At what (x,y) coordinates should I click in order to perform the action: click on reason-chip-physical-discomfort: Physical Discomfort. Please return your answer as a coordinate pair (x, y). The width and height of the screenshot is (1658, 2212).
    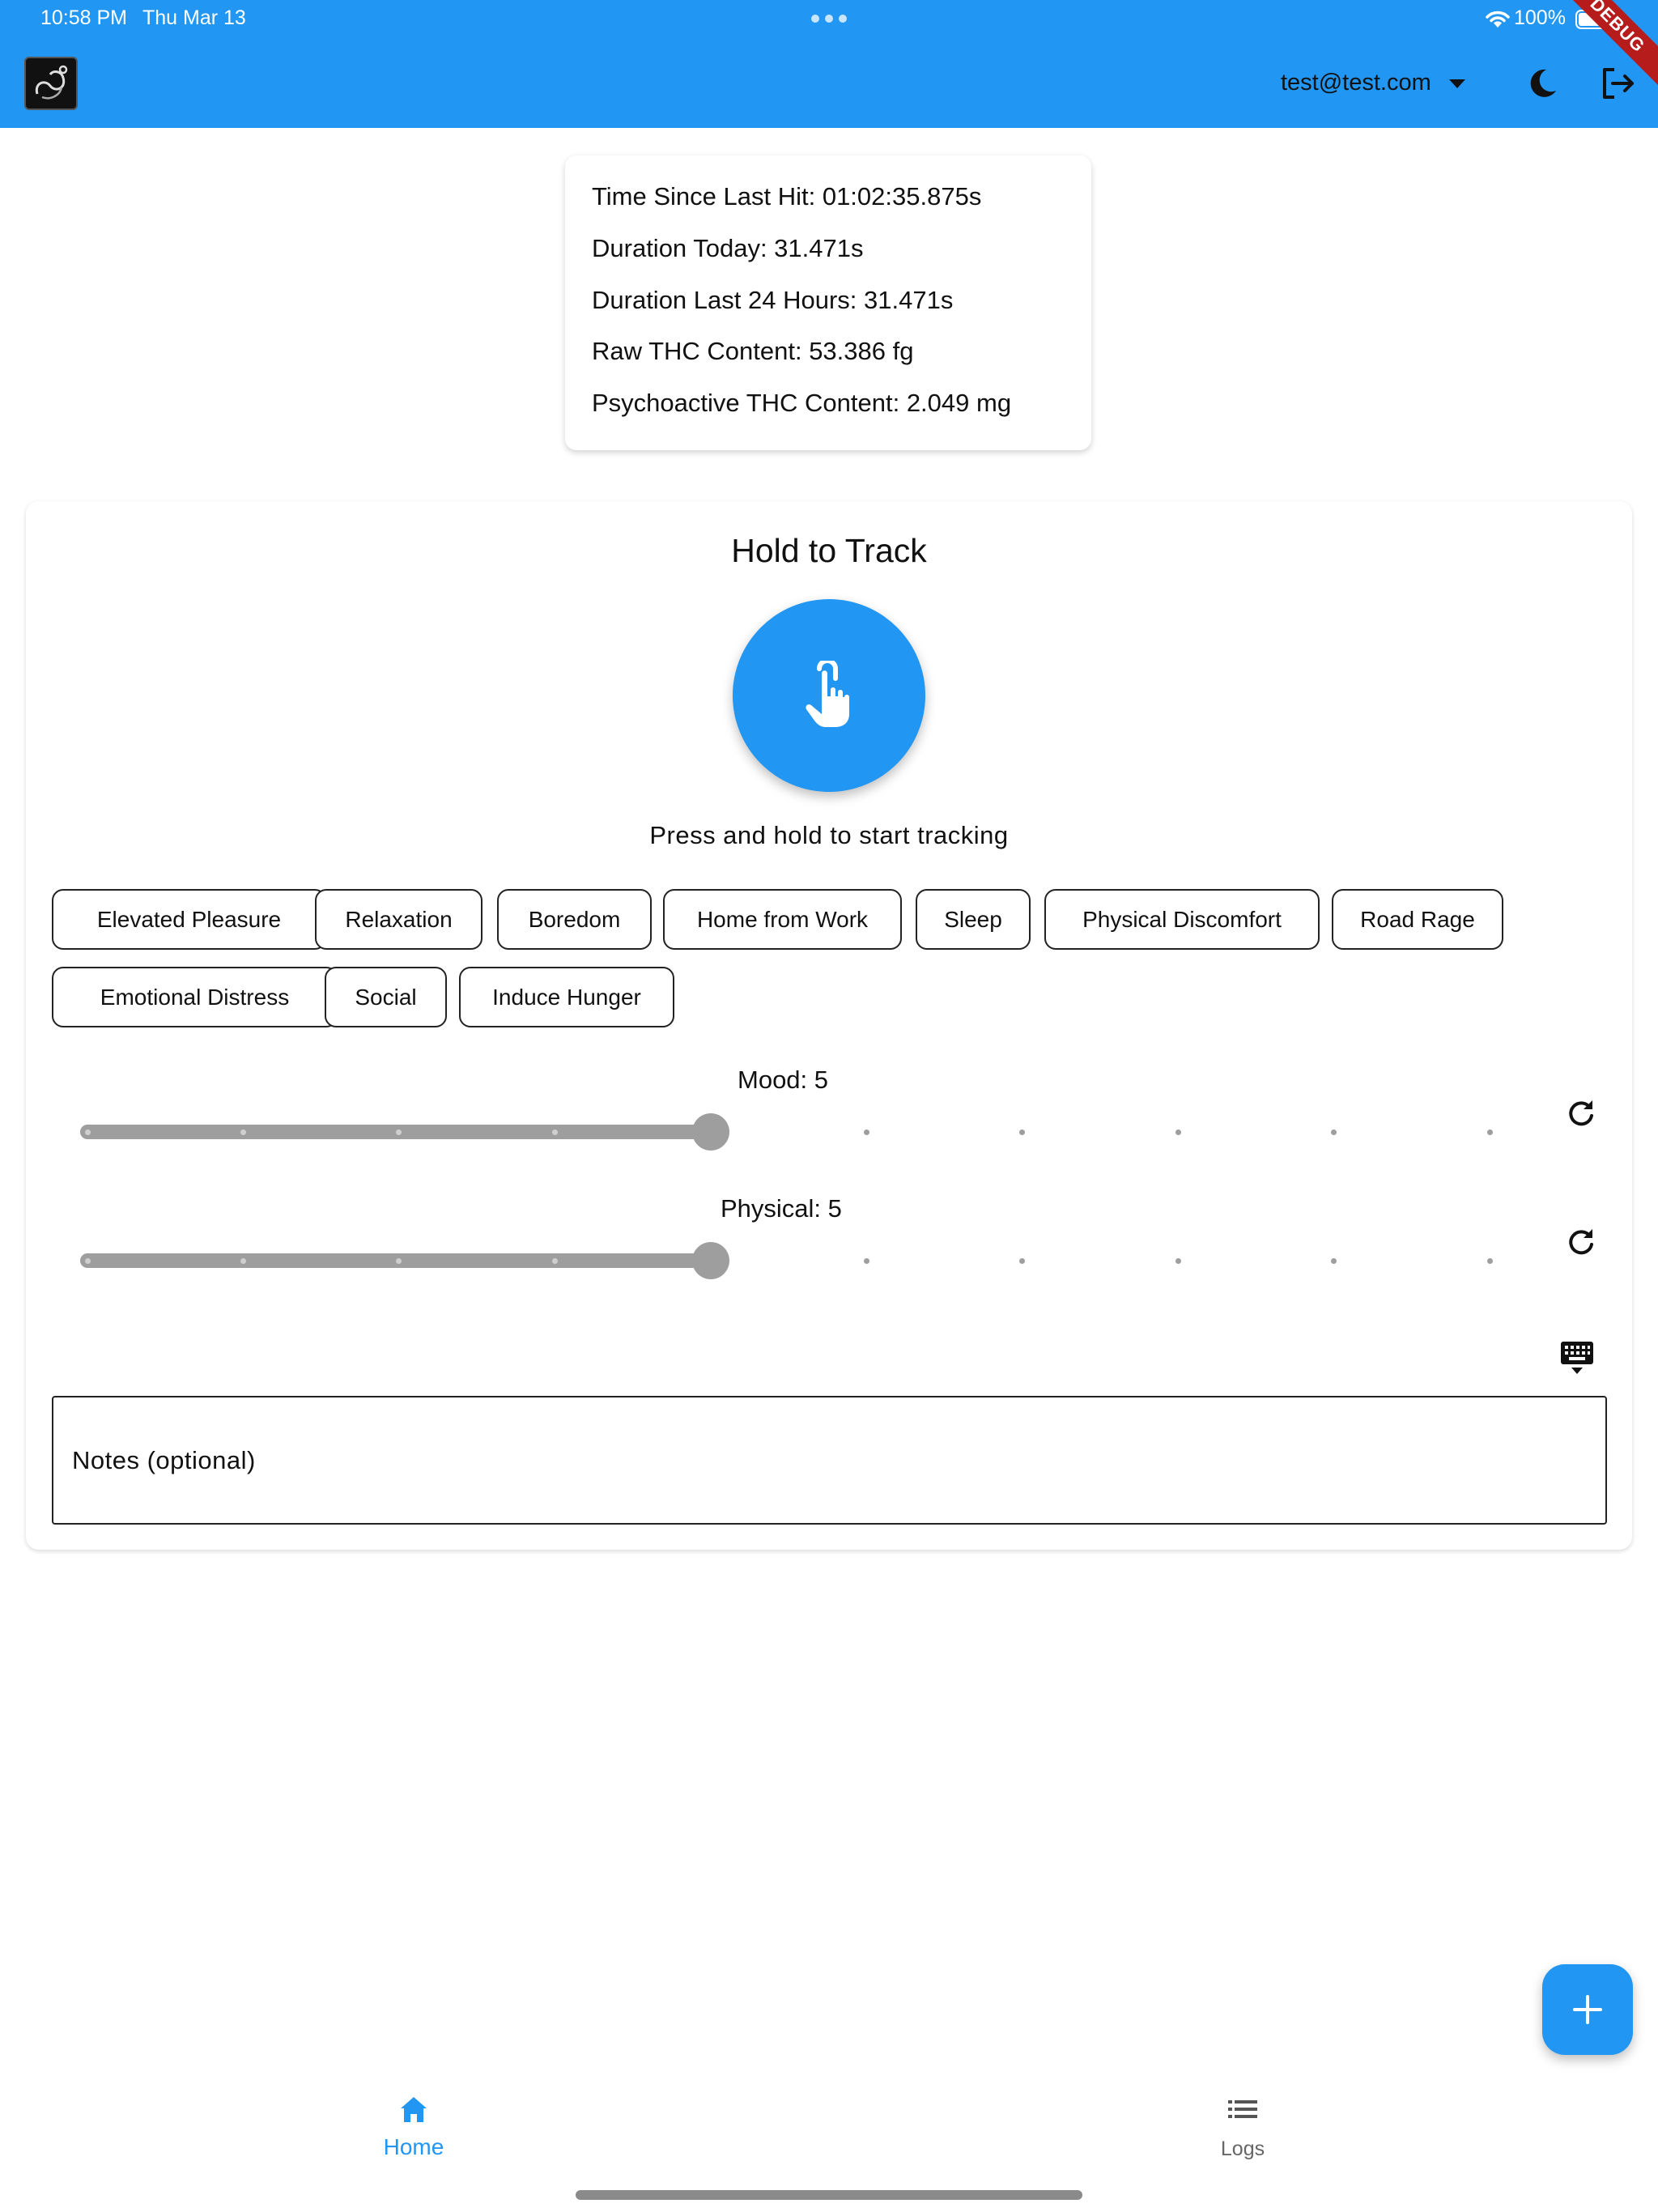
    Looking at the image, I should click on (1182, 919).